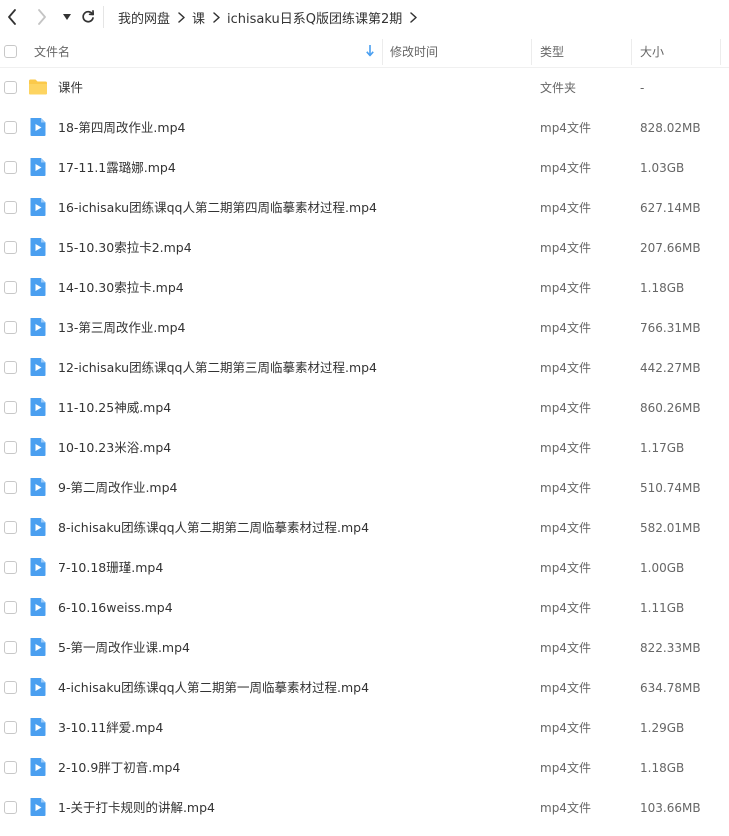 The width and height of the screenshot is (729, 836). I want to click on file-size: 860.26MB, so click(670, 408).